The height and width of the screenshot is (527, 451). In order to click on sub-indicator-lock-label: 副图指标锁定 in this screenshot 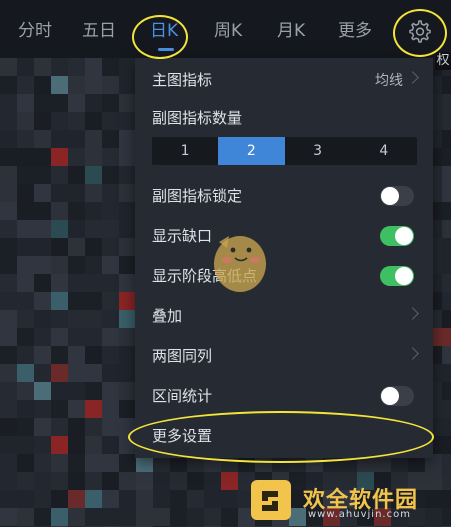, I will do `click(197, 196)`.